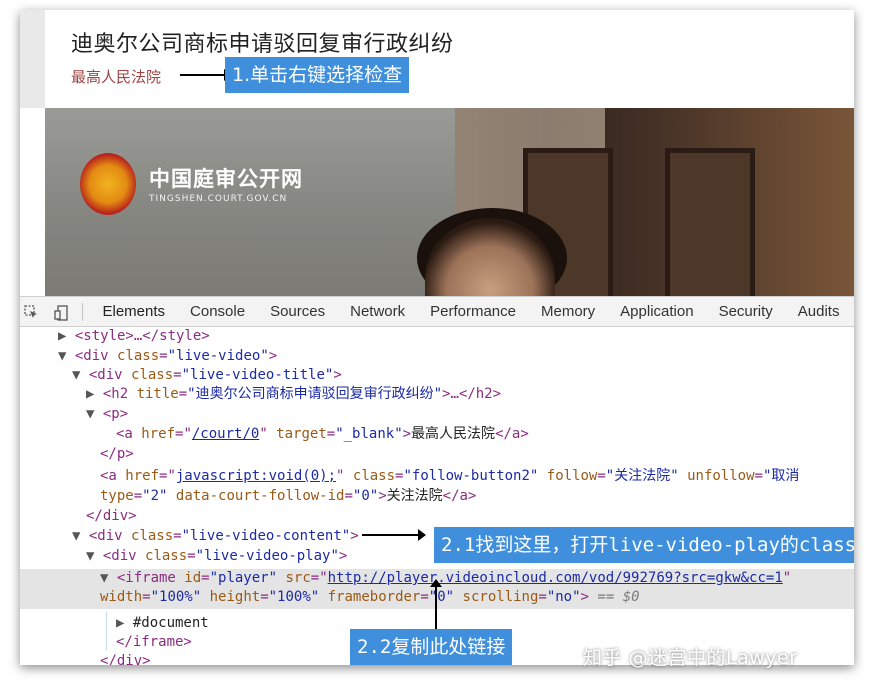  What do you see at coordinates (267, 556) in the screenshot?
I see `attr-value: "live-video-play"` at bounding box center [267, 556].